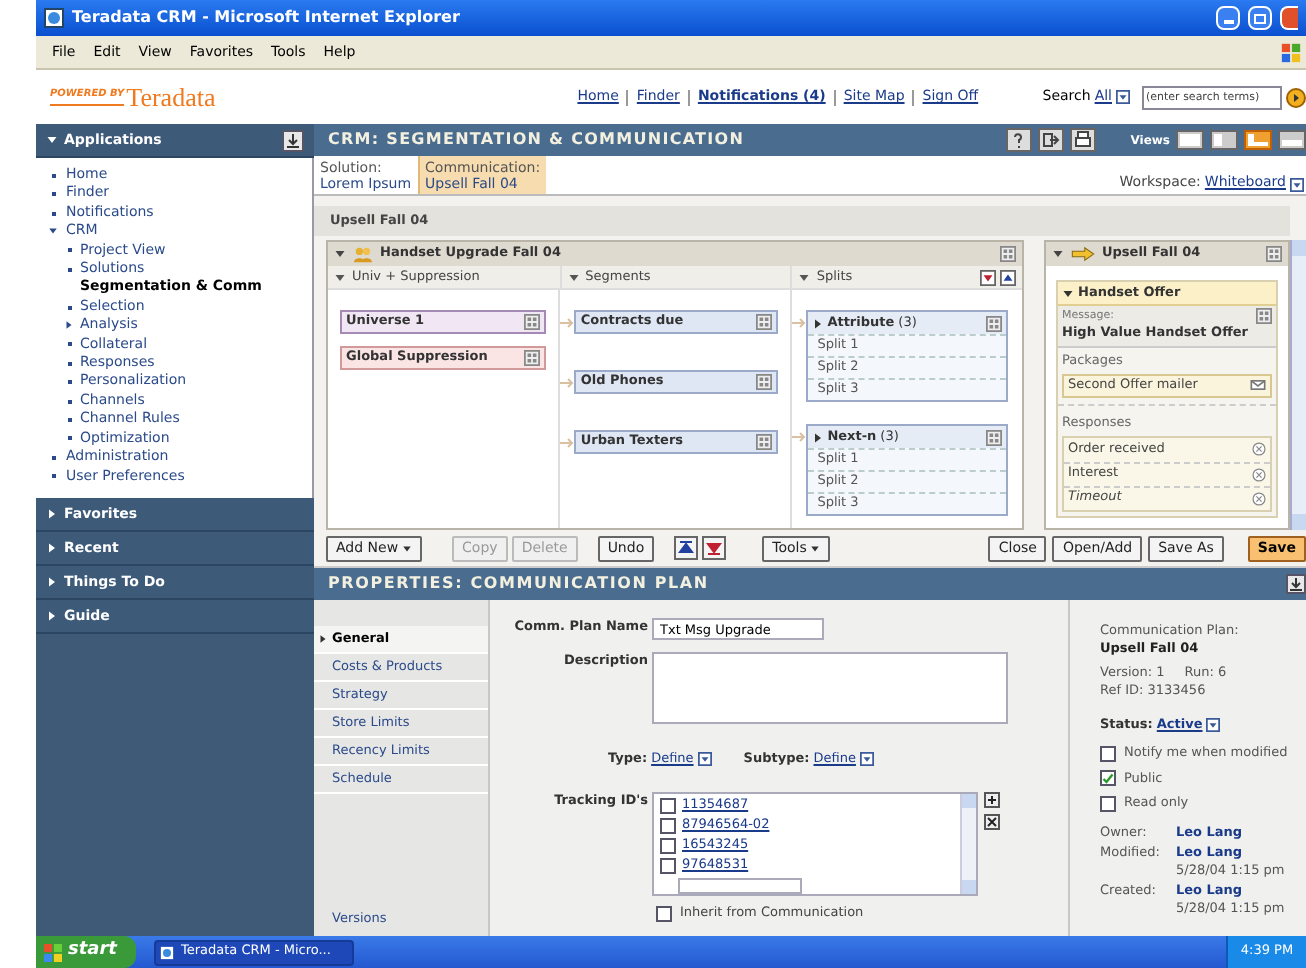 This screenshot has width=1306, height=968. What do you see at coordinates (266, 18) in the screenshot?
I see `window-title: Teradata CRM - Microsoft Internet Explorer` at bounding box center [266, 18].